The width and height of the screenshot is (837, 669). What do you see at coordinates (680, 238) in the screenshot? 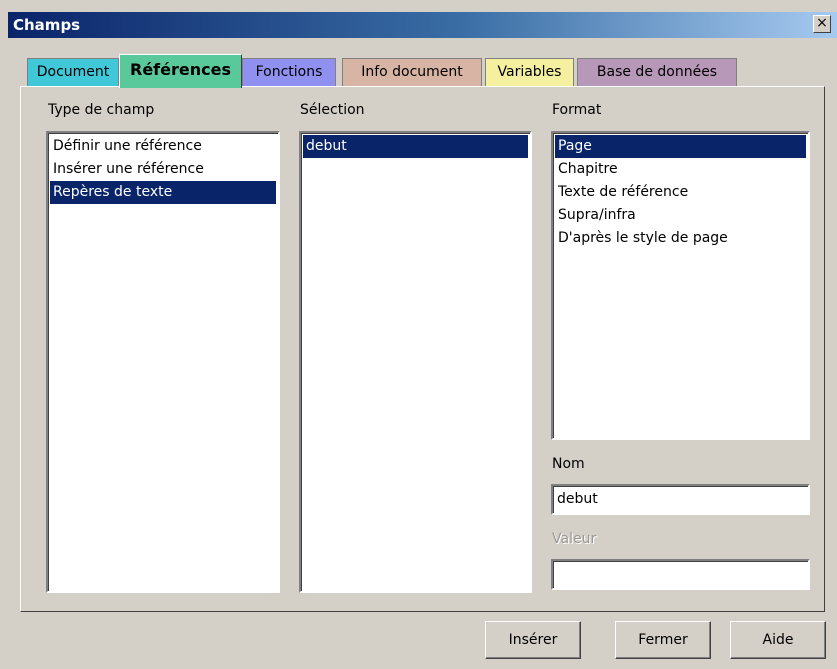
I see `format-list-item: D'après le style de page` at bounding box center [680, 238].